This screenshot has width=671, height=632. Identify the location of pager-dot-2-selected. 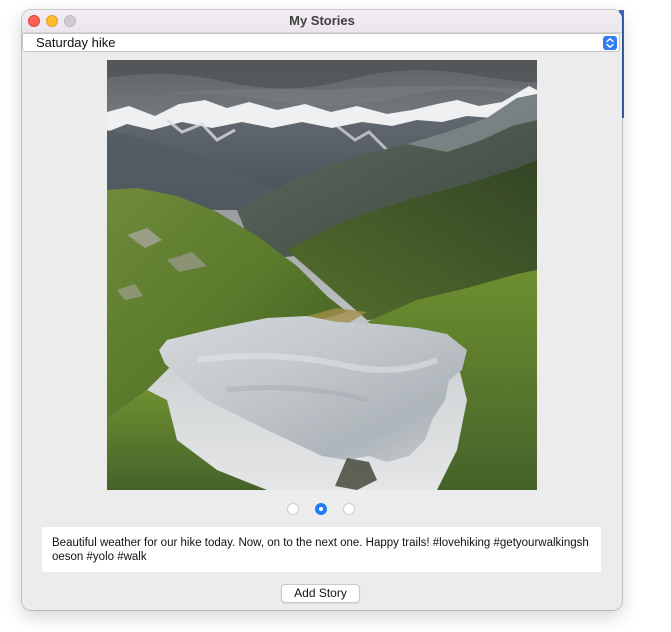
(321, 509).